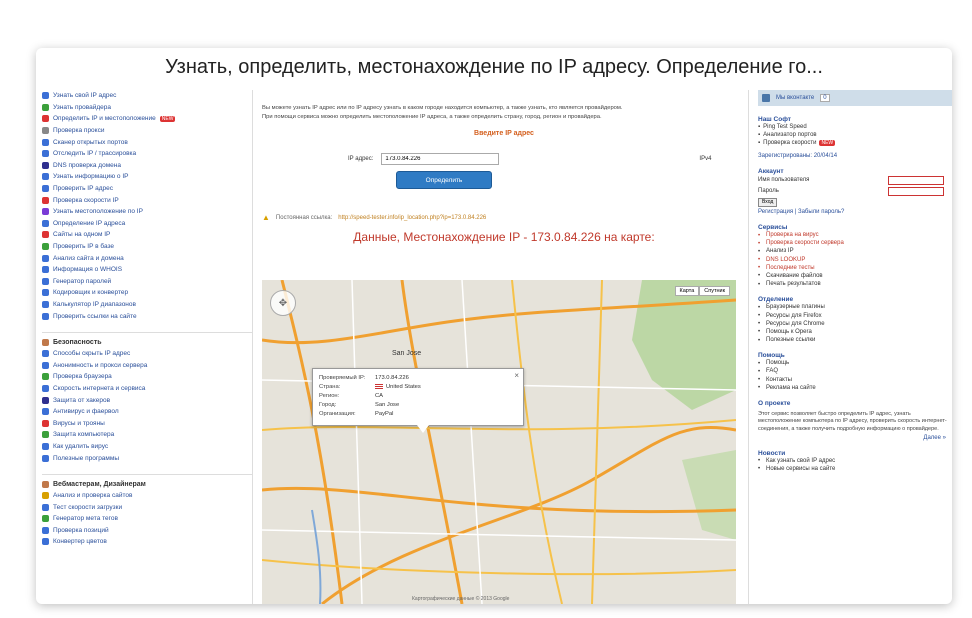 The width and height of the screenshot is (972, 618). Describe the element at coordinates (147, 293) in the screenshot. I see `sidebar-item: Кодировщик и конвертер` at that location.